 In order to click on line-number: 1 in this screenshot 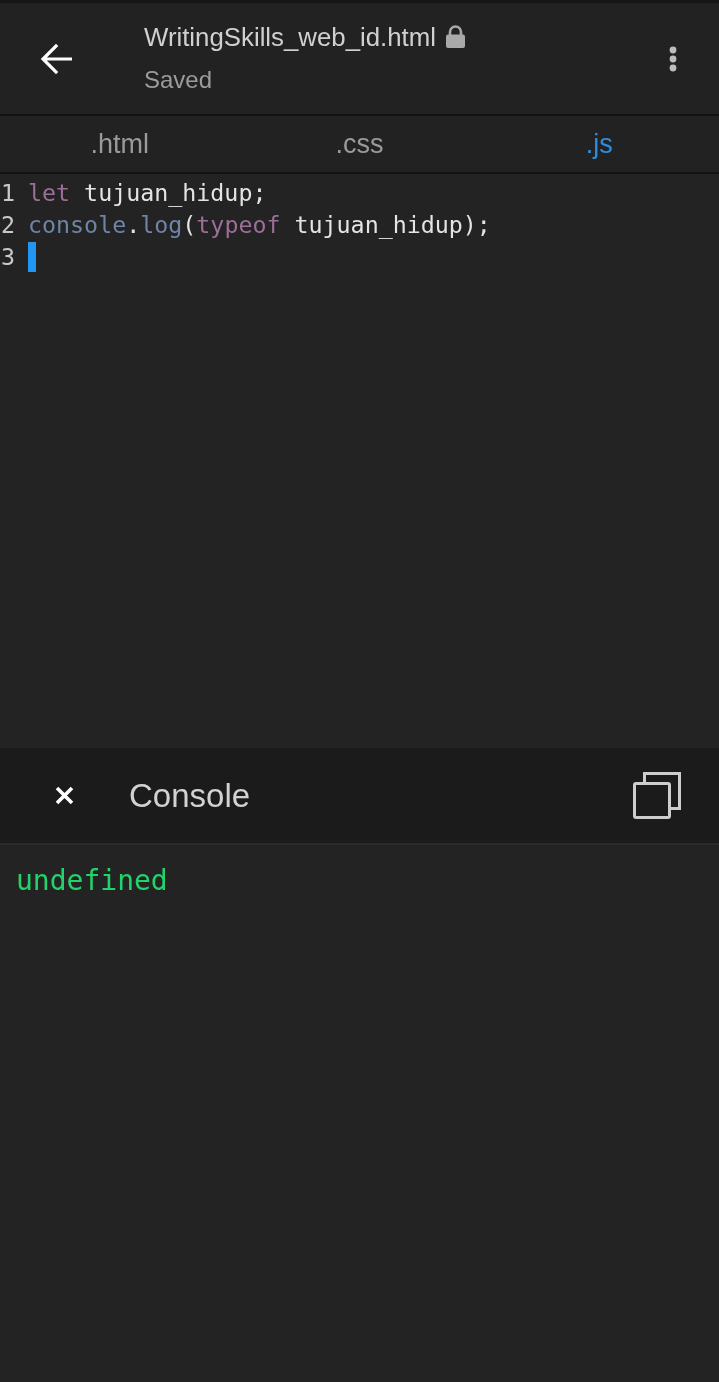, I will do `click(8, 192)`.